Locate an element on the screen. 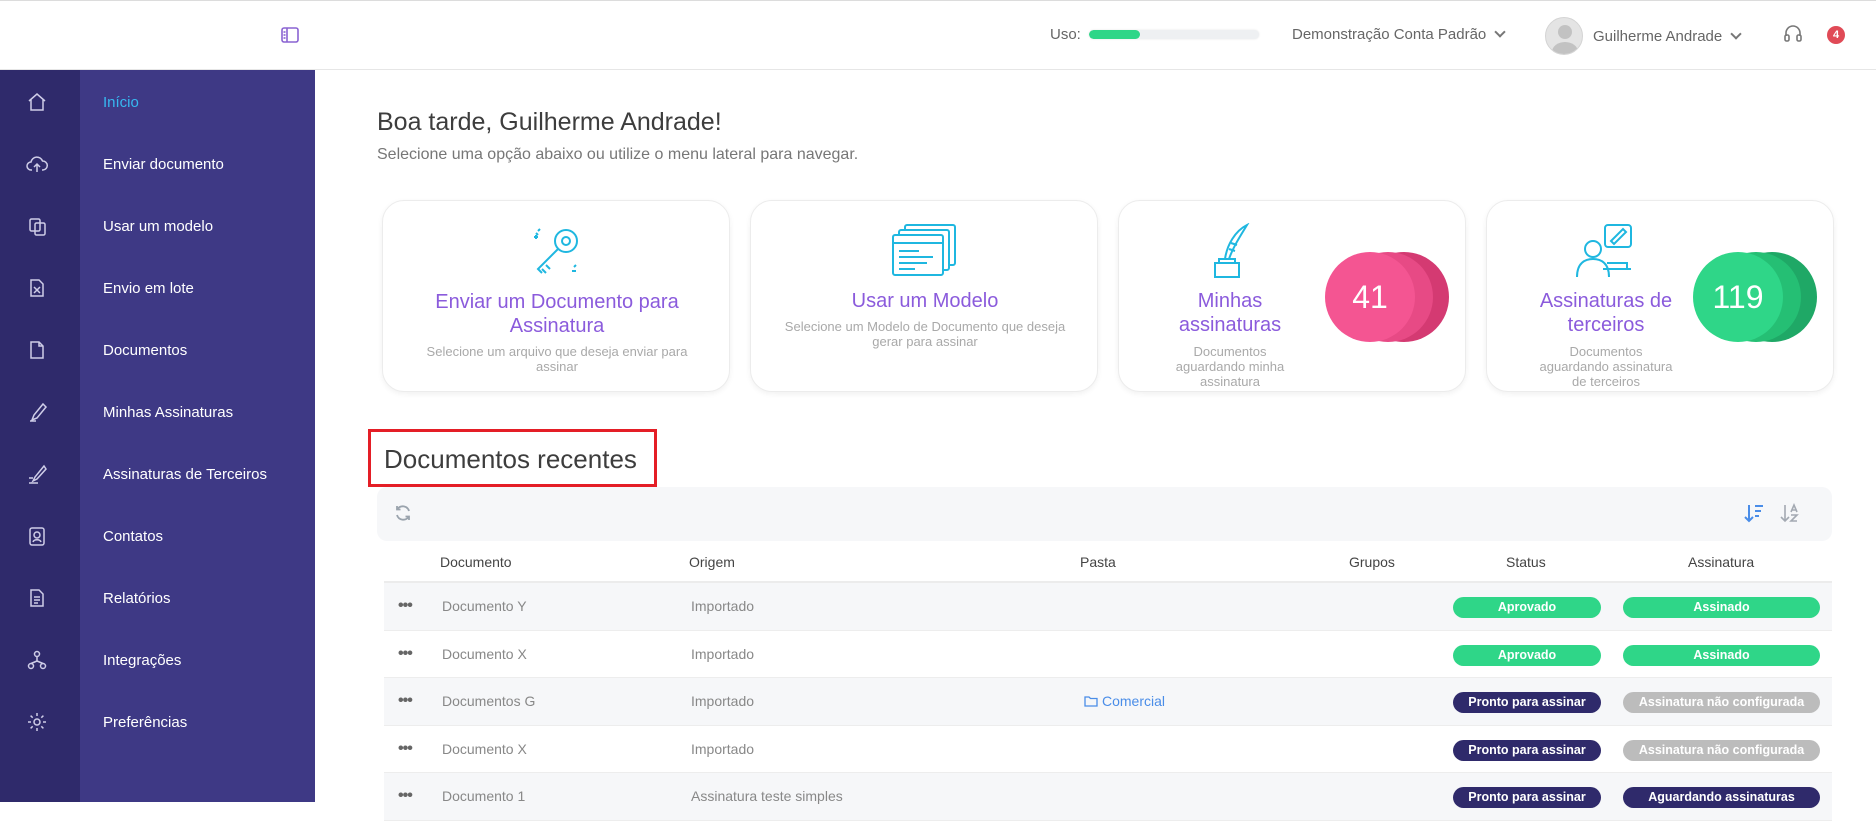 Image resolution: width=1876 pixels, height=821 pixels. card-title: Assinaturas de terceiros is located at coordinates (1606, 313).